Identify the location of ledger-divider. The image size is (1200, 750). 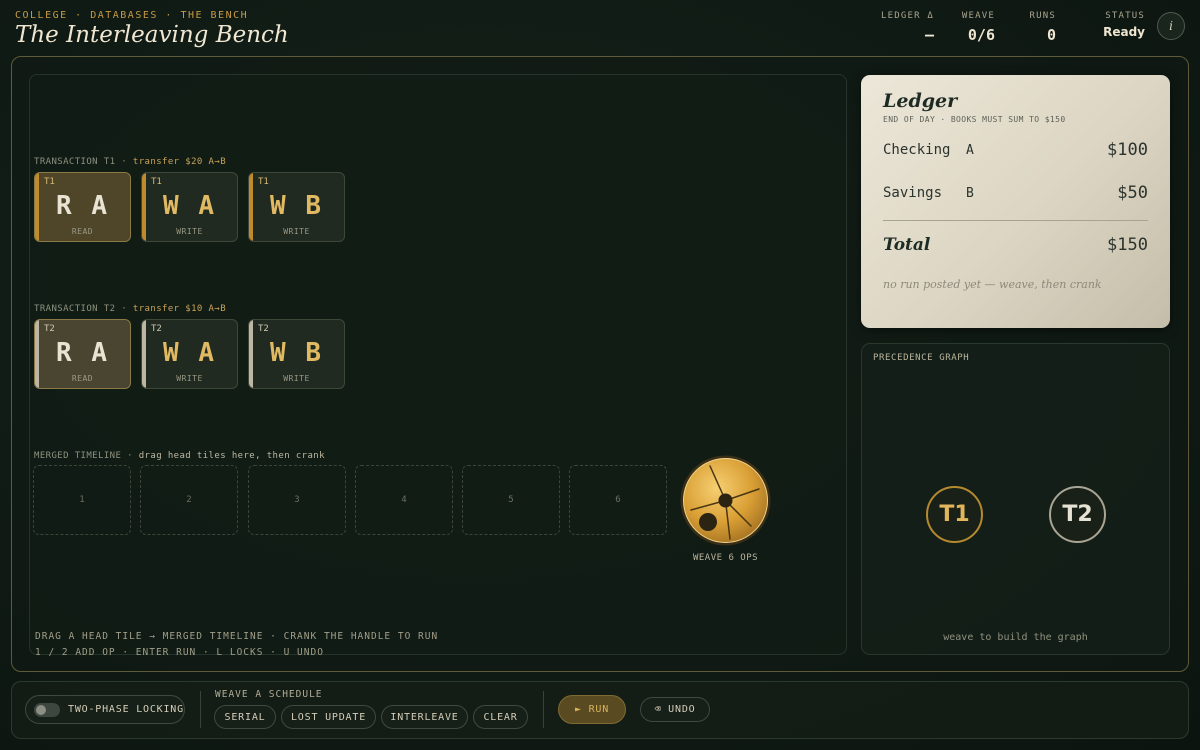
(1015, 220).